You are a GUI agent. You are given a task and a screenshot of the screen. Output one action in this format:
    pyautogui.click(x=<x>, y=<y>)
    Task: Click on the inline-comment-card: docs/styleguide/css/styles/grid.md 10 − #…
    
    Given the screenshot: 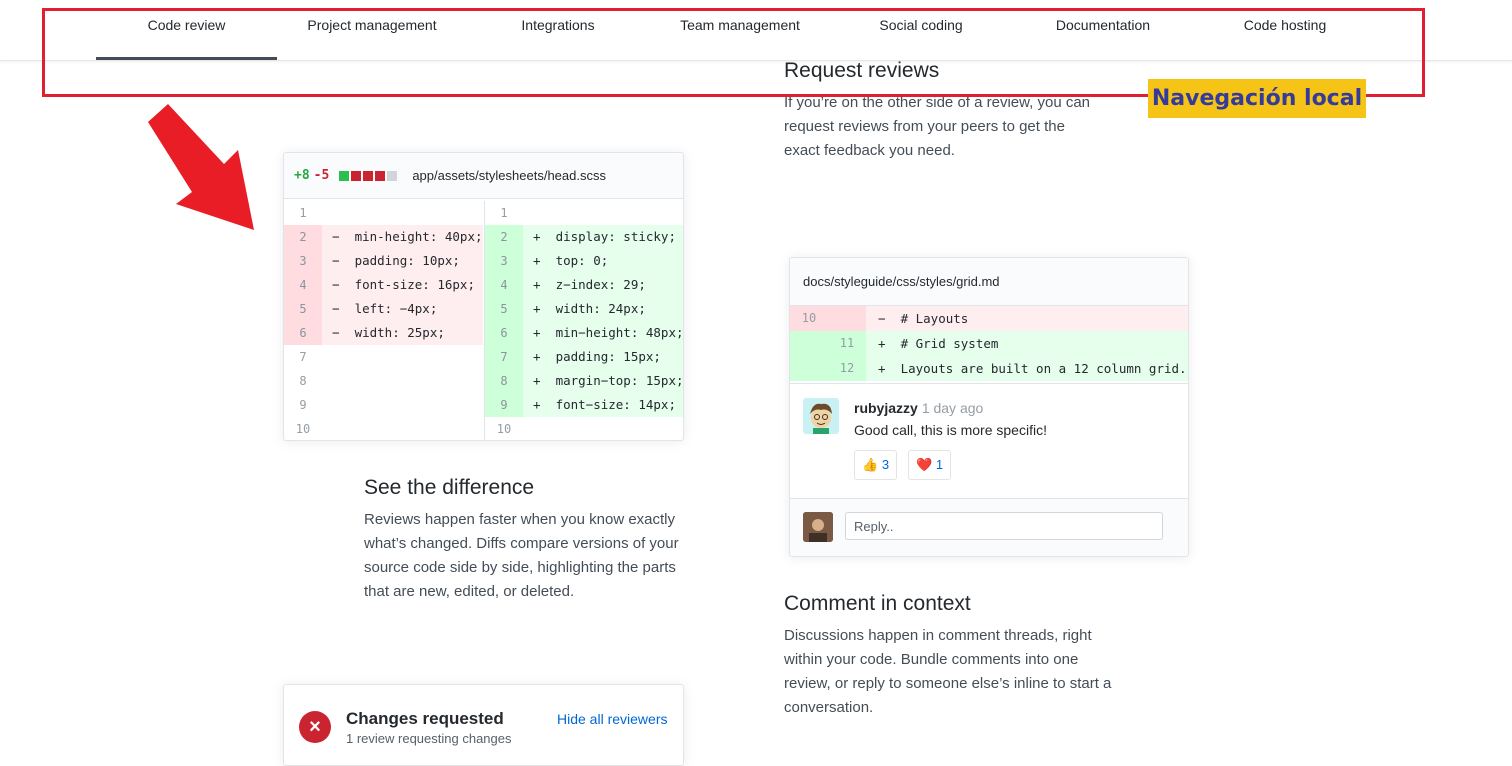 What is the action you would take?
    pyautogui.click(x=989, y=407)
    